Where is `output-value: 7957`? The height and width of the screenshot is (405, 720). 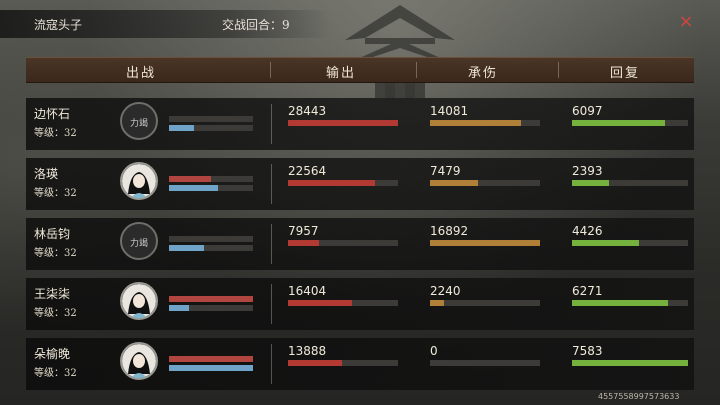
output-value: 7957 is located at coordinates (303, 231).